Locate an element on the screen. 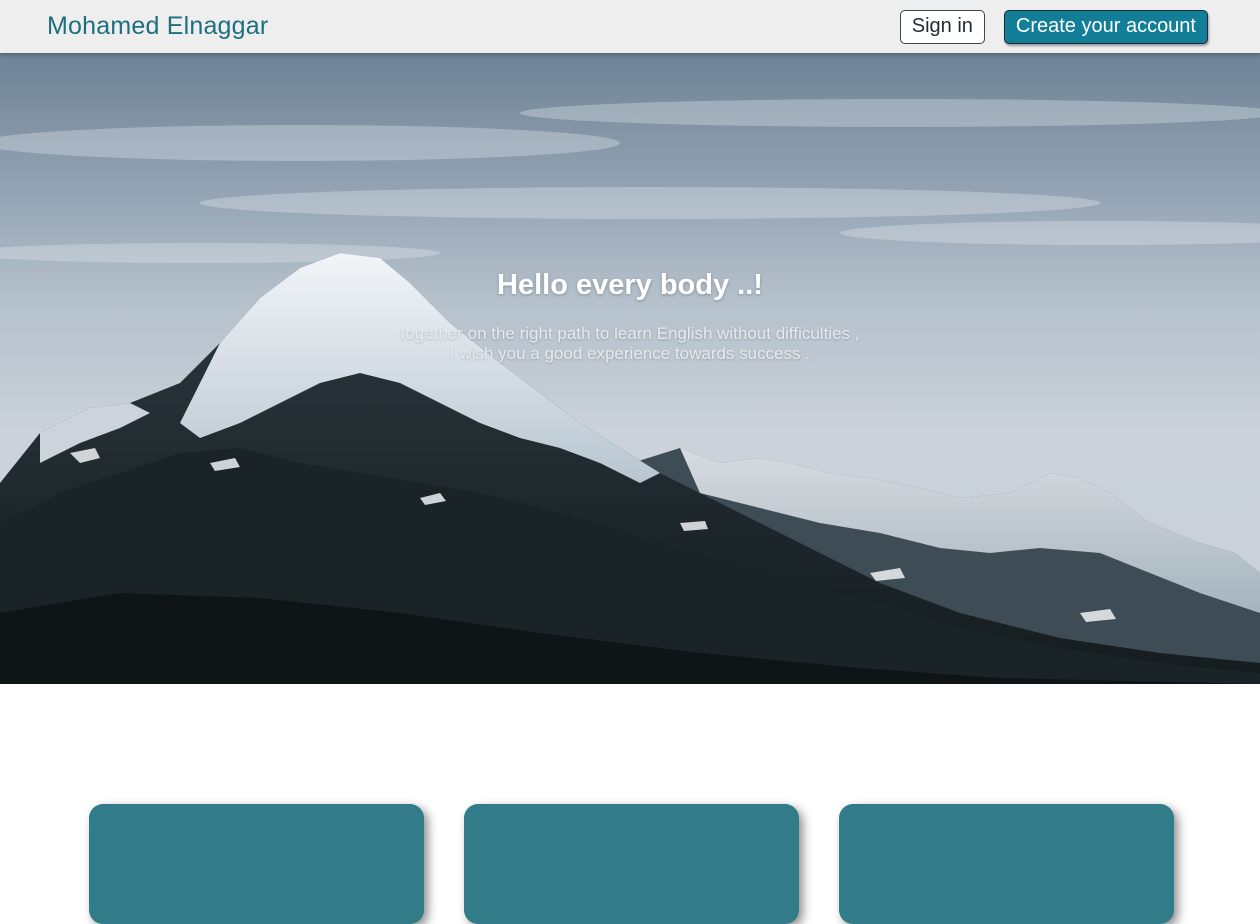  create-account-button: Create your account is located at coordinates (1105, 26).